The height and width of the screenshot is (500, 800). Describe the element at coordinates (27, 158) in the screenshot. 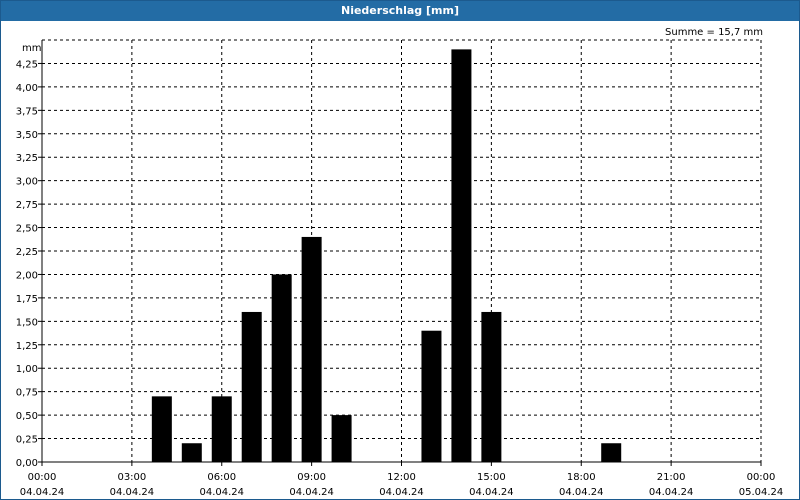

I see `y-tick-label: 3,25` at that location.